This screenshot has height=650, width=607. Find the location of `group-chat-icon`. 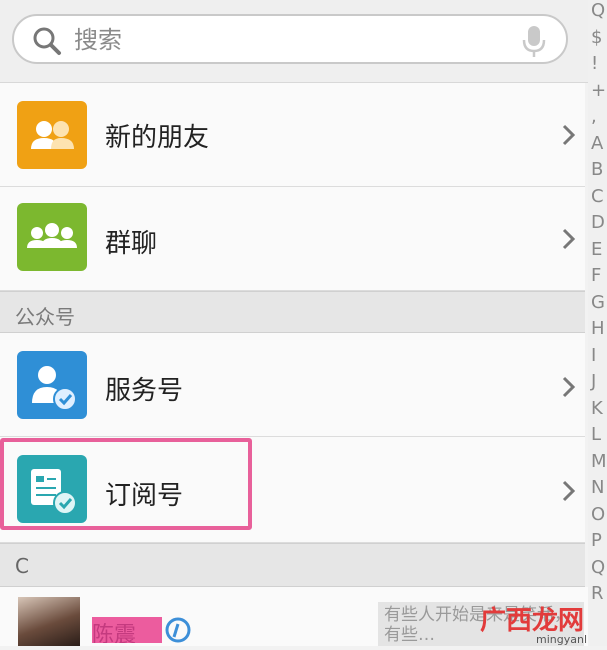

group-chat-icon is located at coordinates (52, 237).